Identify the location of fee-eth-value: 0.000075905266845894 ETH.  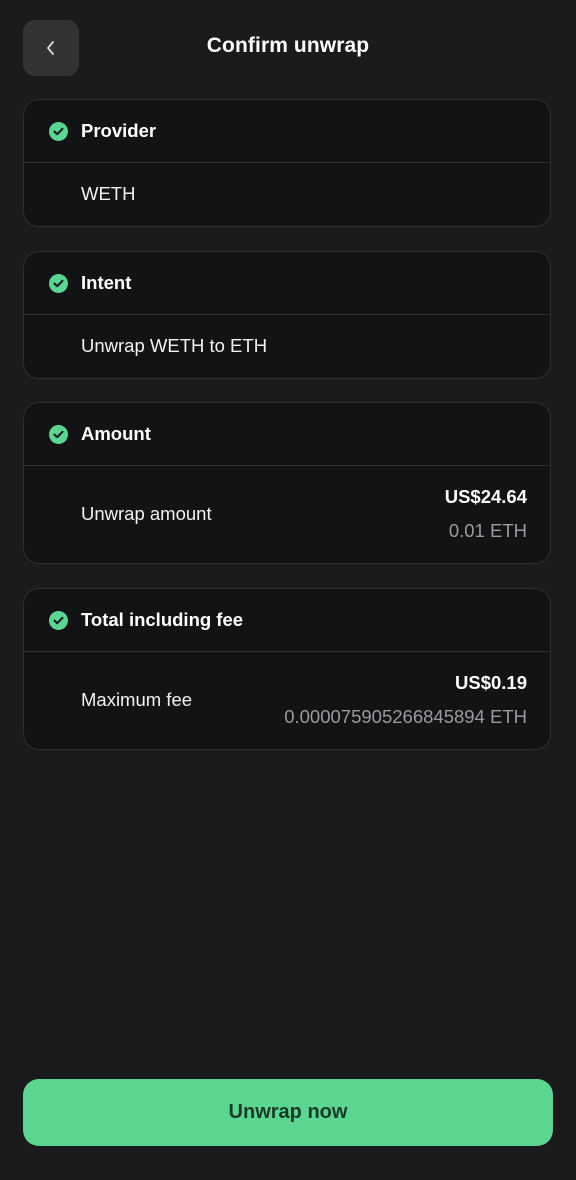
(405, 716).